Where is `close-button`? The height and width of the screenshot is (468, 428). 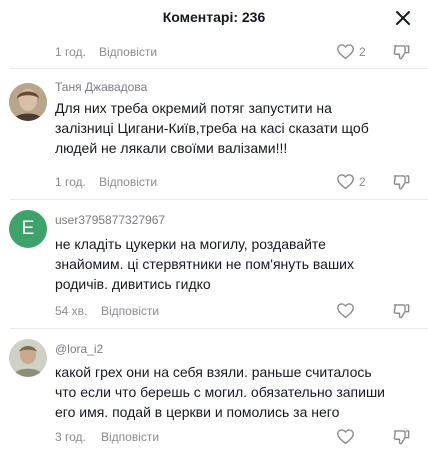 close-button is located at coordinates (403, 18).